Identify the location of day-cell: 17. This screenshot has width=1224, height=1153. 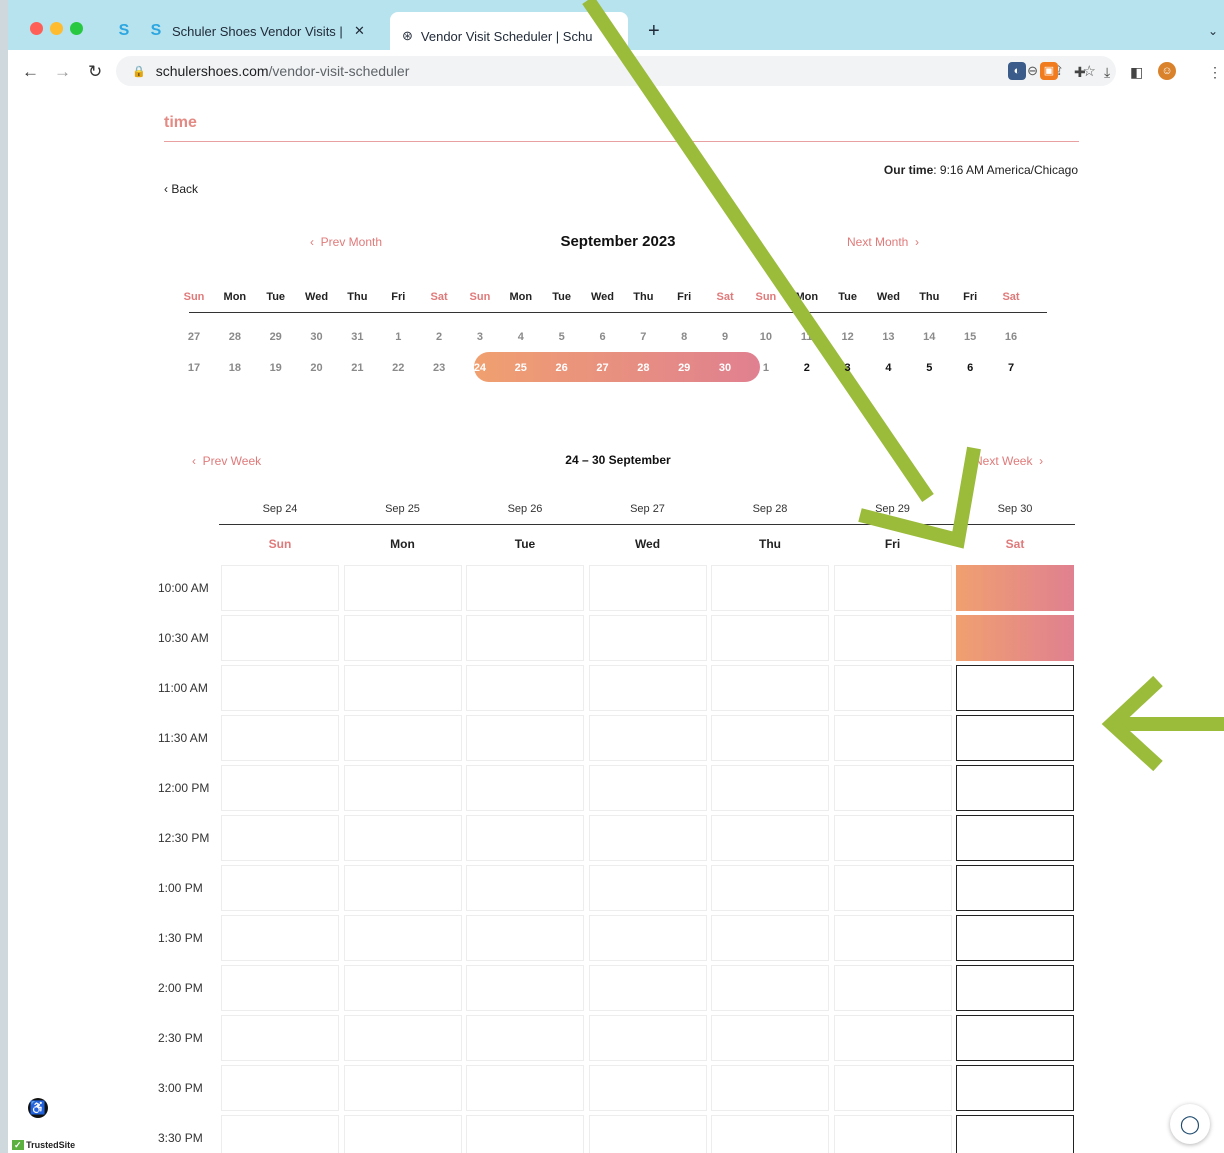
(194, 368).